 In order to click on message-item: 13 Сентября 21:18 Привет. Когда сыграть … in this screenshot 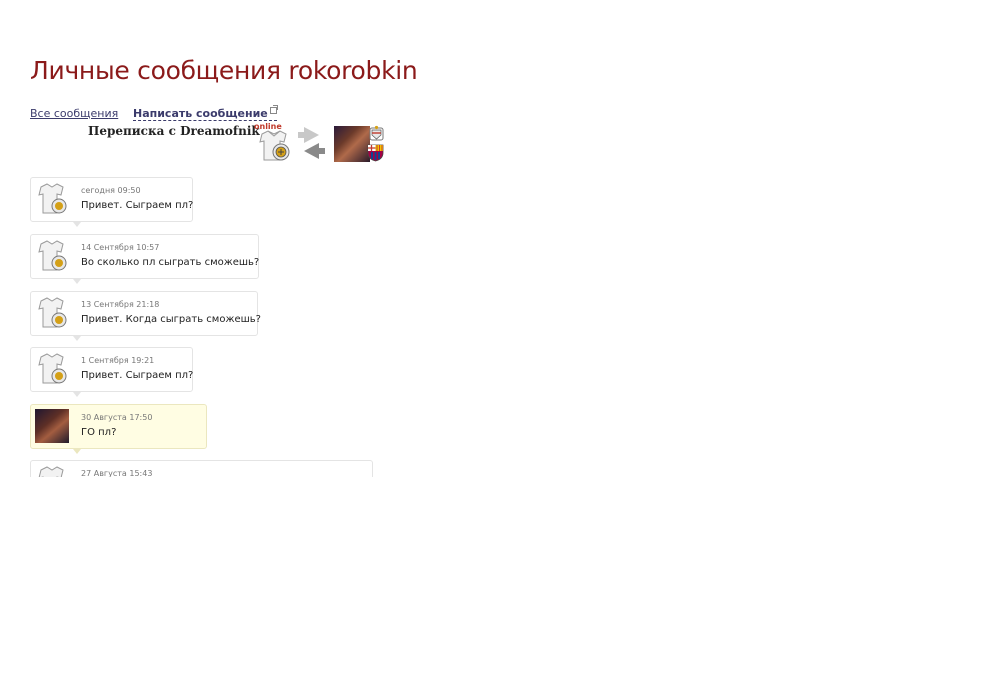, I will do `click(145, 316)`.